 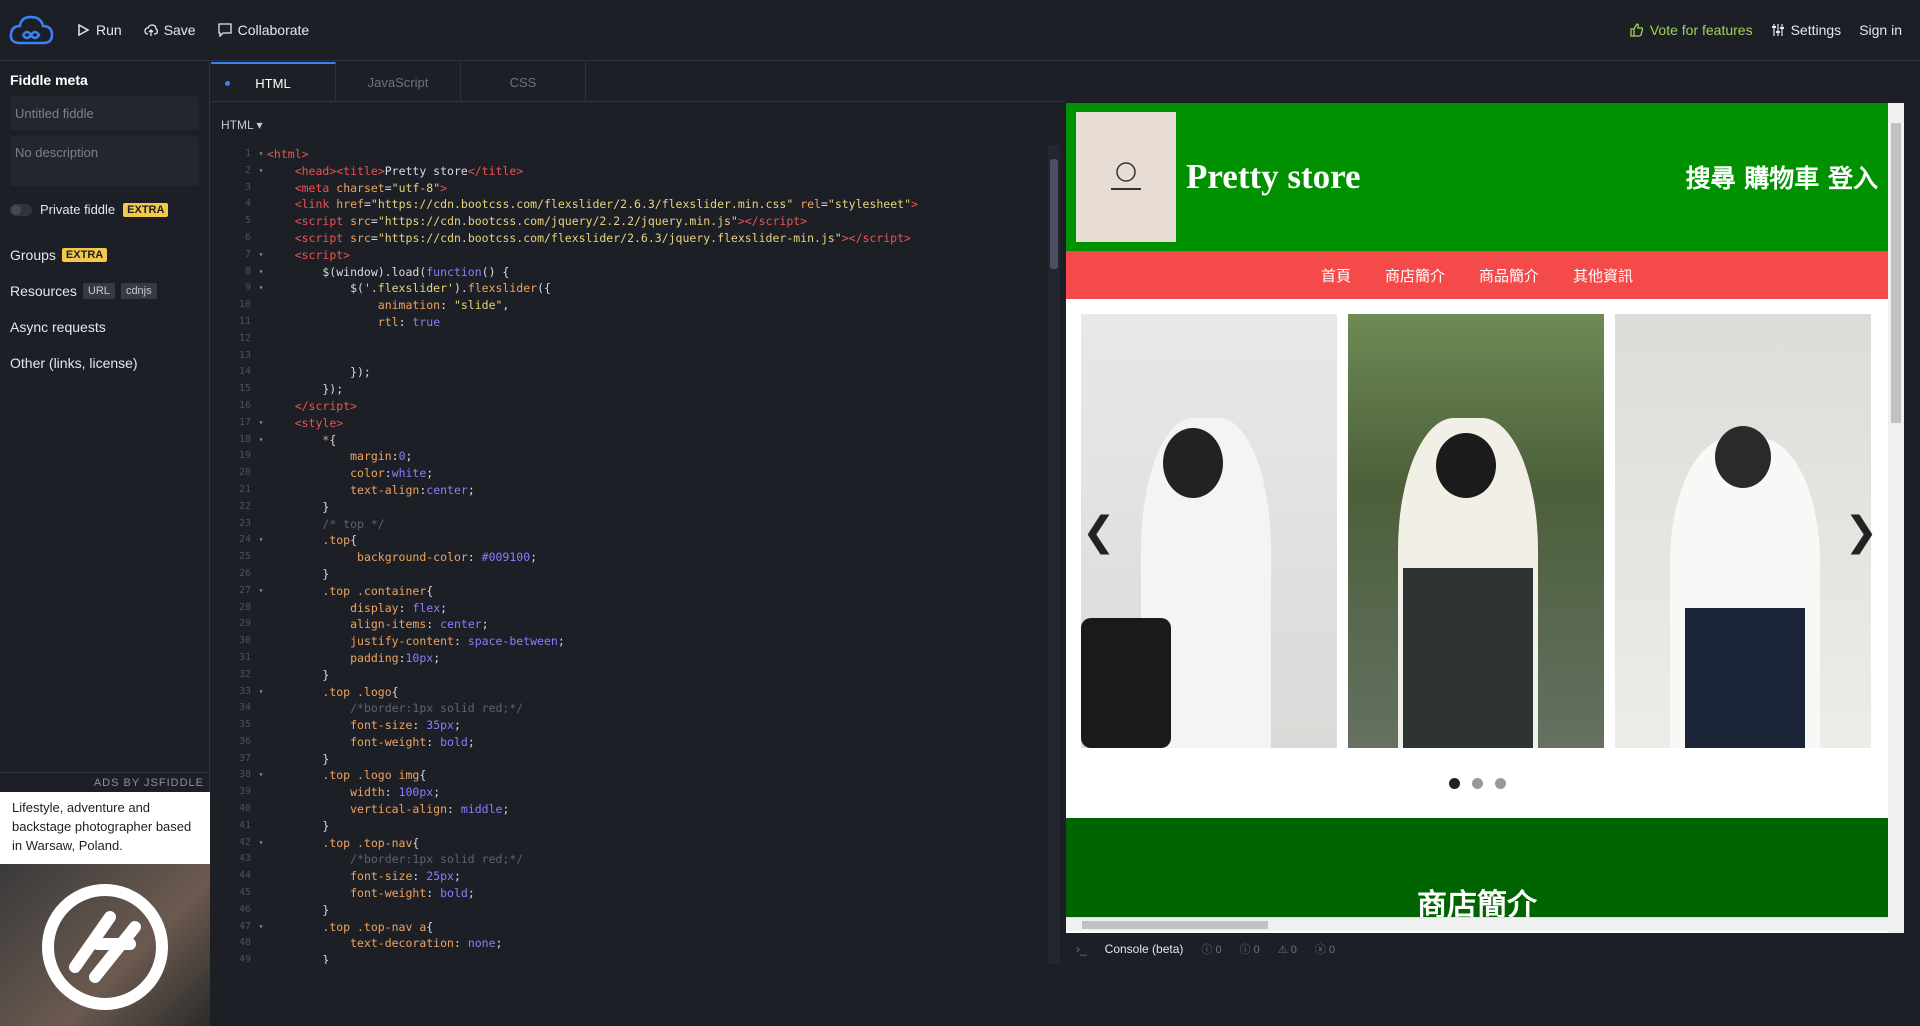 I want to click on code-line: 8 ▾ $(window).load(function() {, so click(x=377, y=271).